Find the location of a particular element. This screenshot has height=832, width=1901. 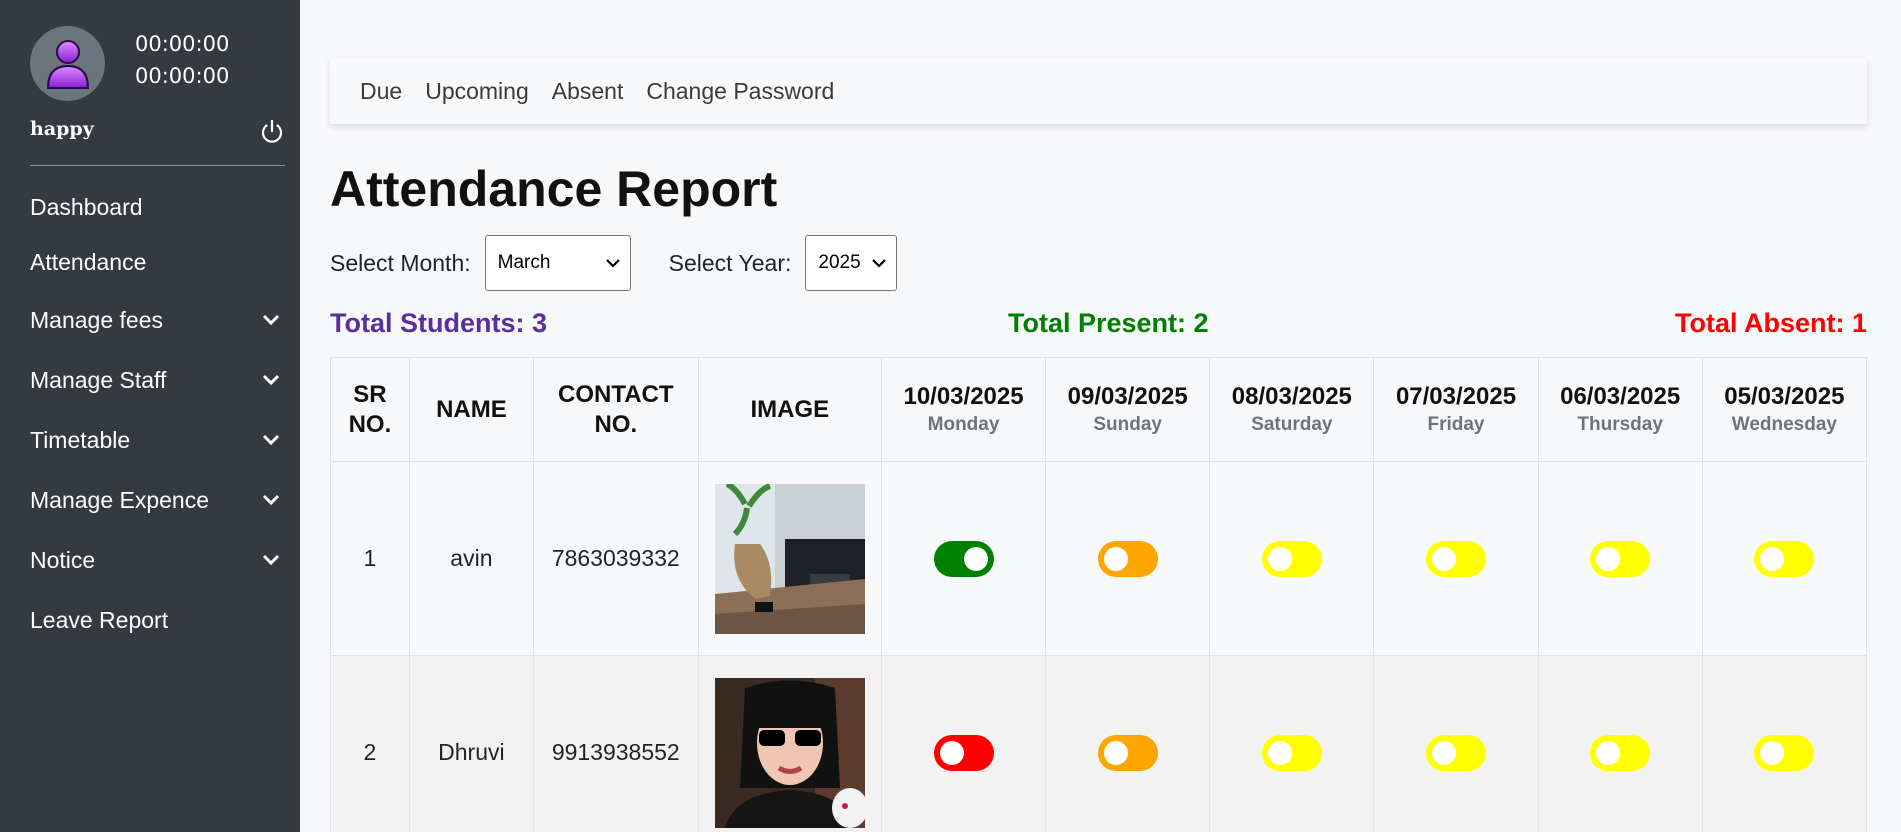

day-label: Friday is located at coordinates (1456, 424).